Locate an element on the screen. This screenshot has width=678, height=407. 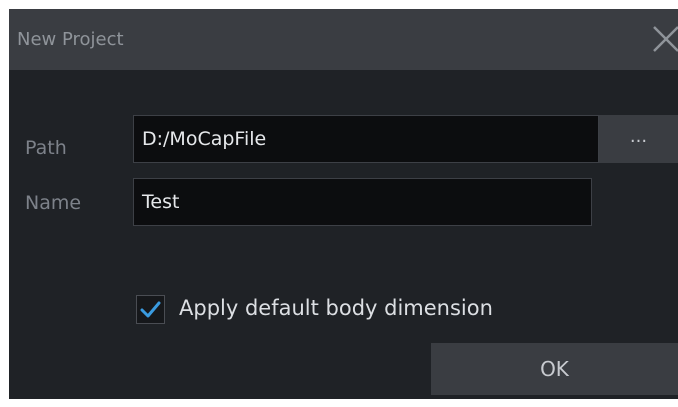
dialog-titlebar: New Project is located at coordinates (343, 39).